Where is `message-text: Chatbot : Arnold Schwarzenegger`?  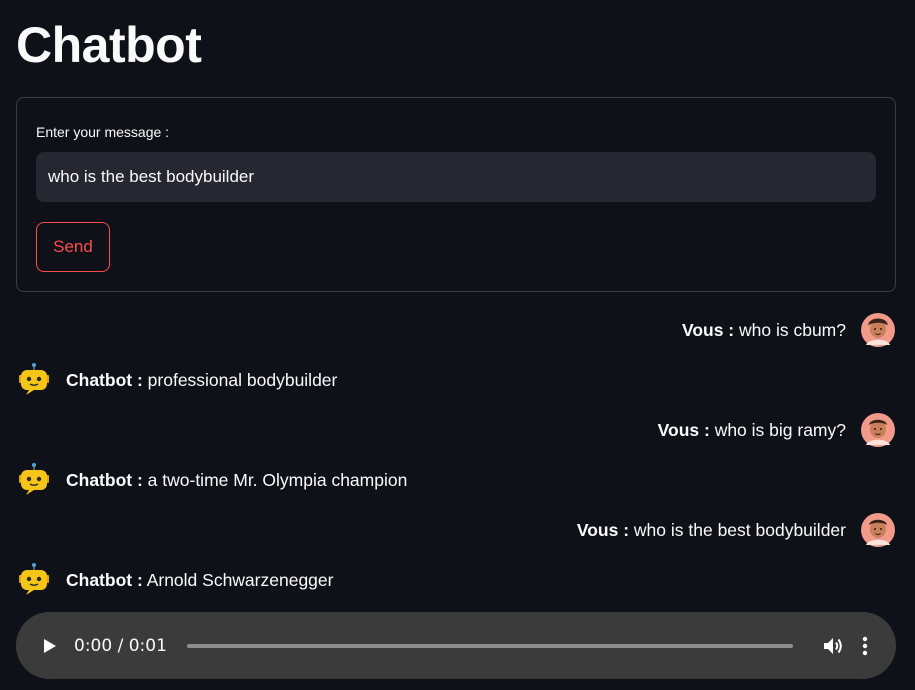
message-text: Chatbot : Arnold Schwarzenegger is located at coordinates (199, 580).